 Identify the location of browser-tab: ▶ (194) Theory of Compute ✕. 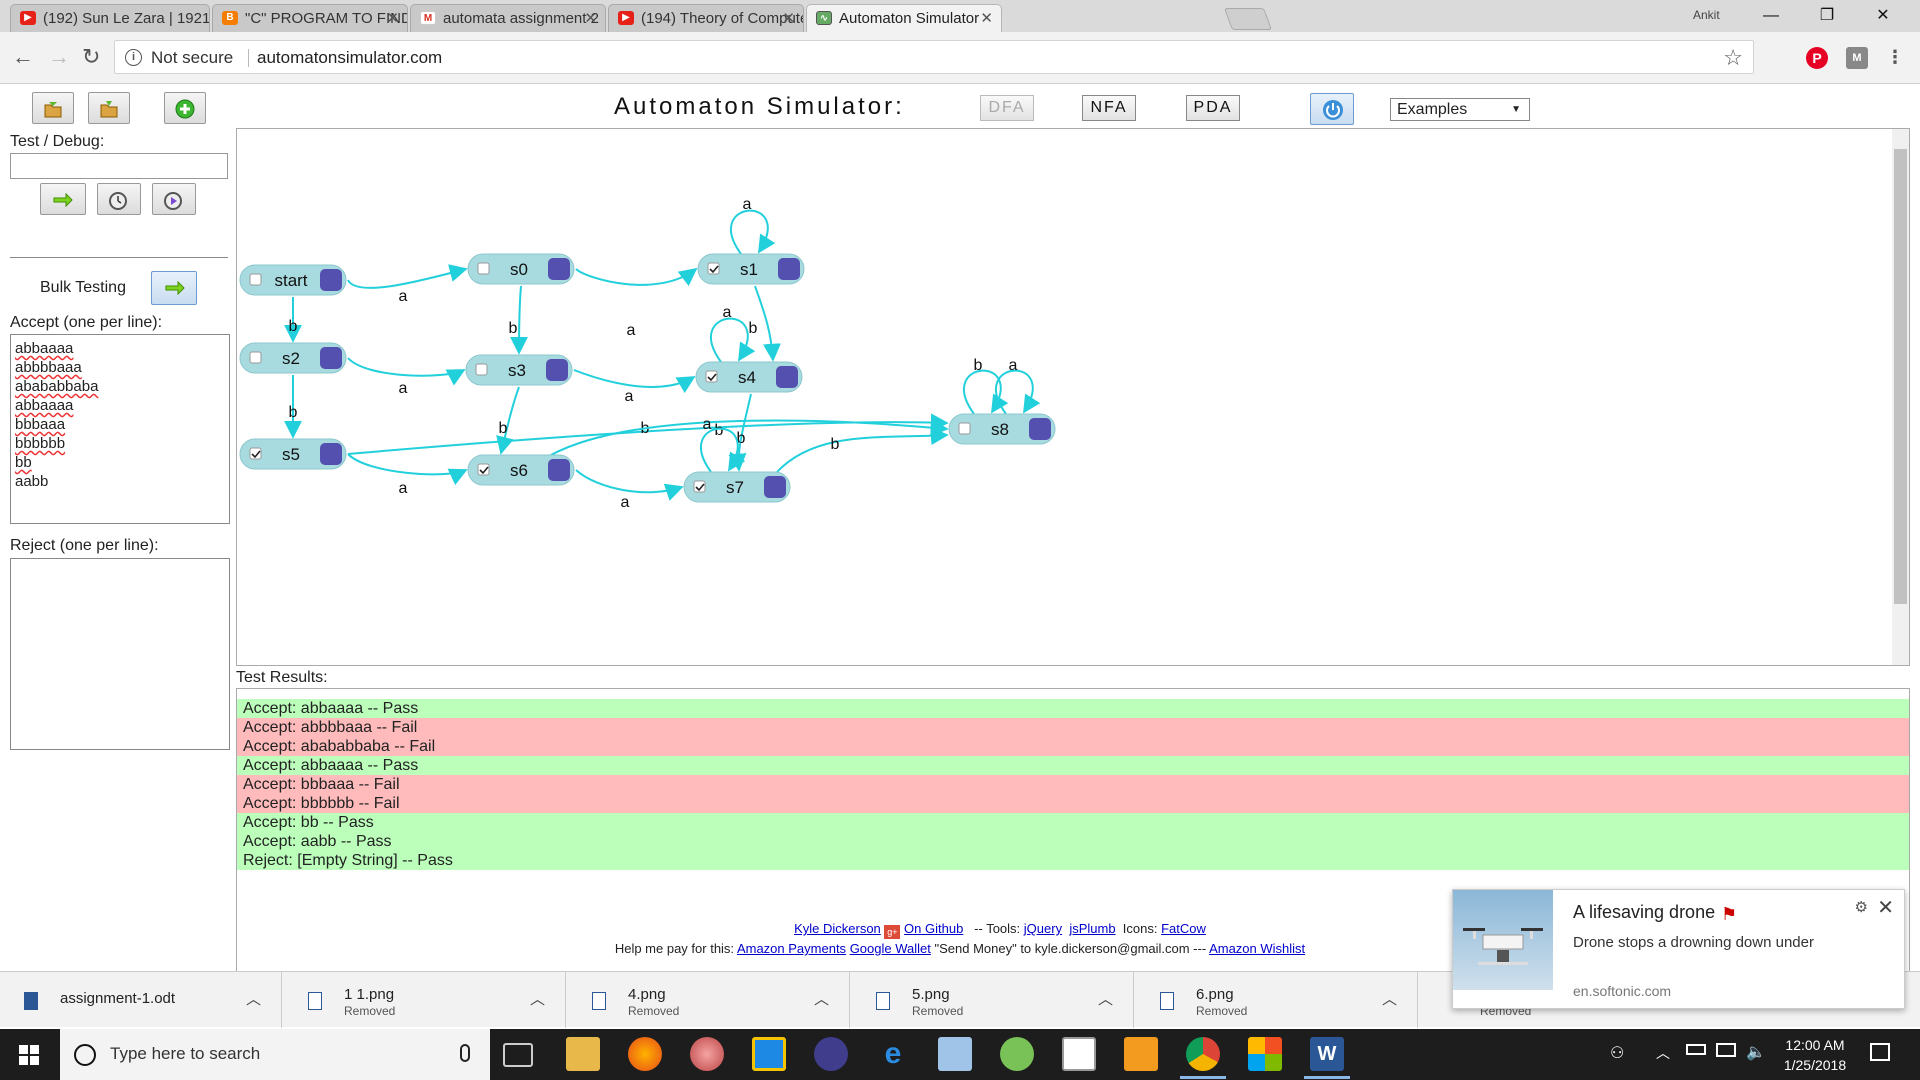
(706, 18).